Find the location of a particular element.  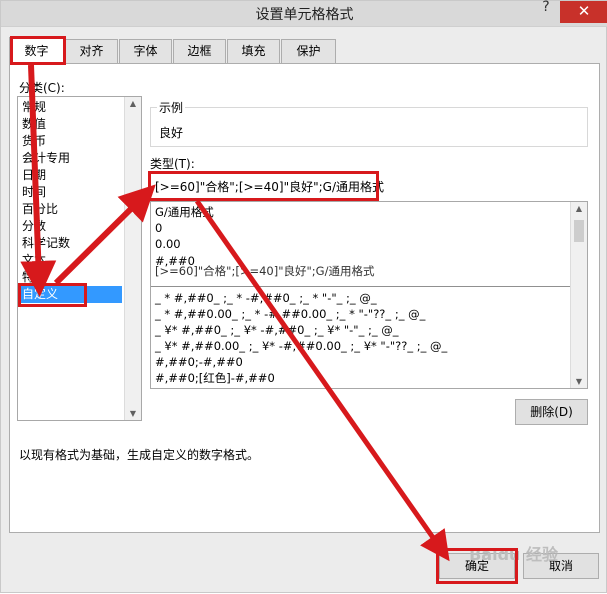

format-item: 0 is located at coordinates (158, 228).